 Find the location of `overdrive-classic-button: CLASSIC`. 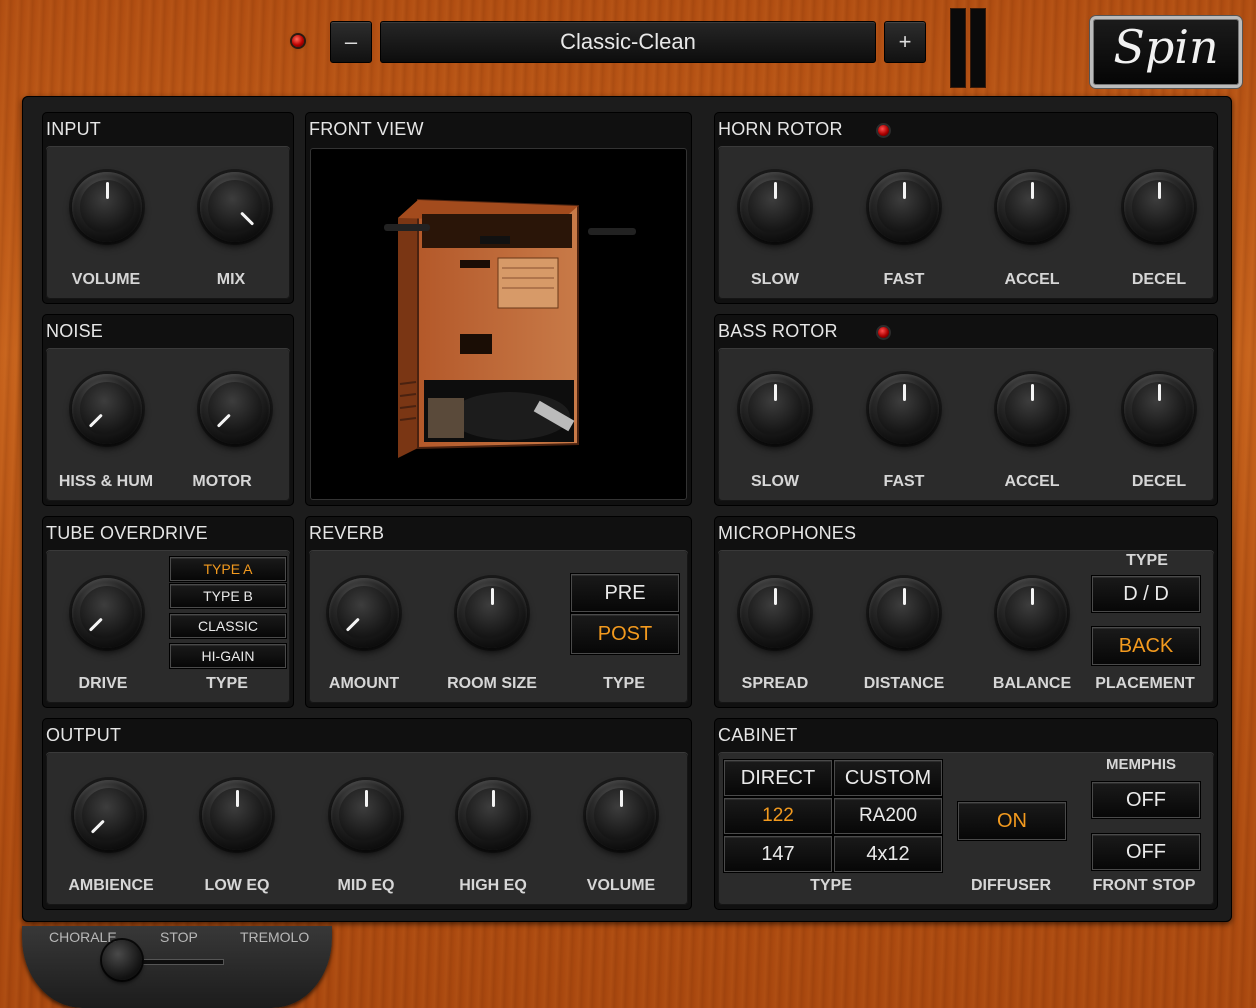

overdrive-classic-button: CLASSIC is located at coordinates (228, 626).